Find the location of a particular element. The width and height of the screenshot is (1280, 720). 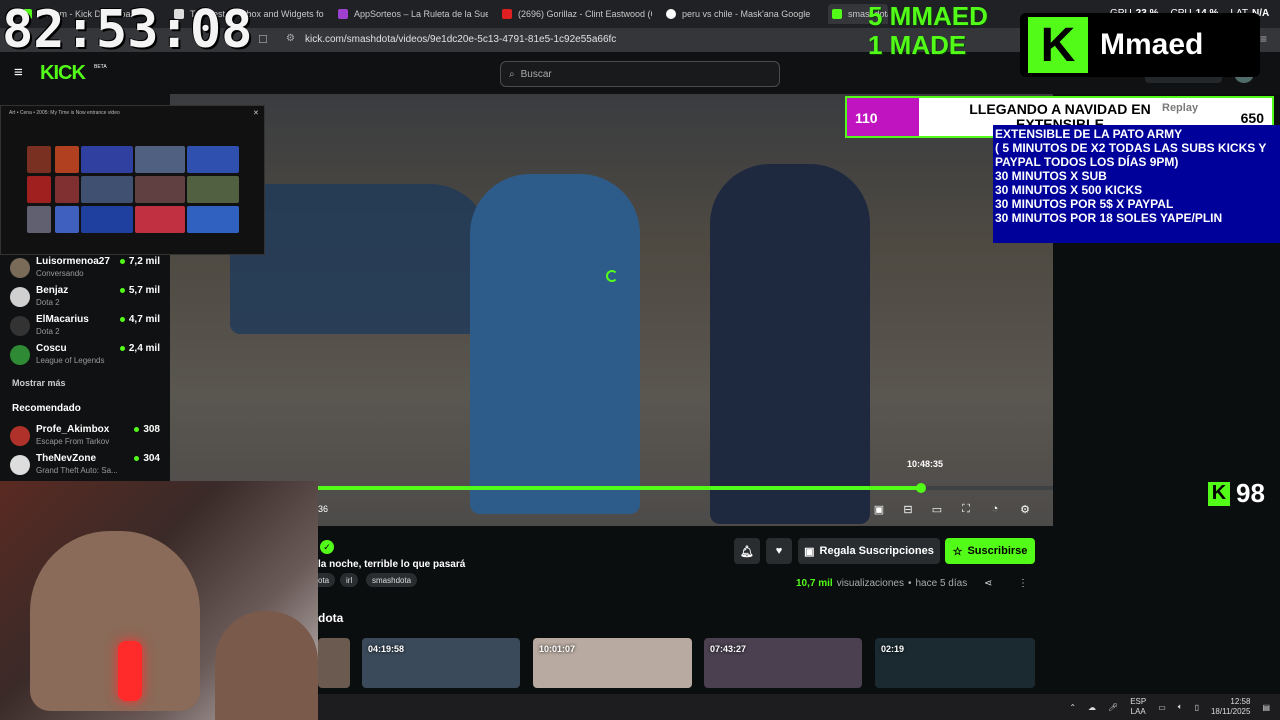

video-thumbnail is located at coordinates (334, 663).